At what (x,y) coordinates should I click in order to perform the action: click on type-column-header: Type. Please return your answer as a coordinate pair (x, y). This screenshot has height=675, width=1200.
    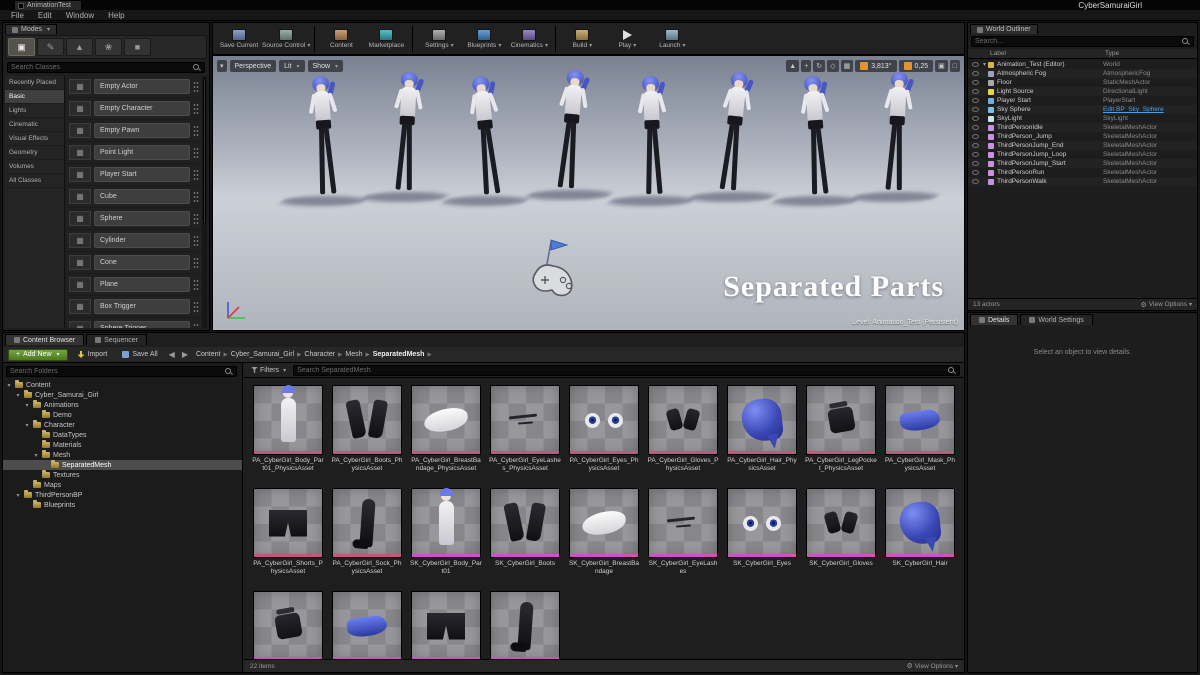
    Looking at the image, I should click on (1151, 53).